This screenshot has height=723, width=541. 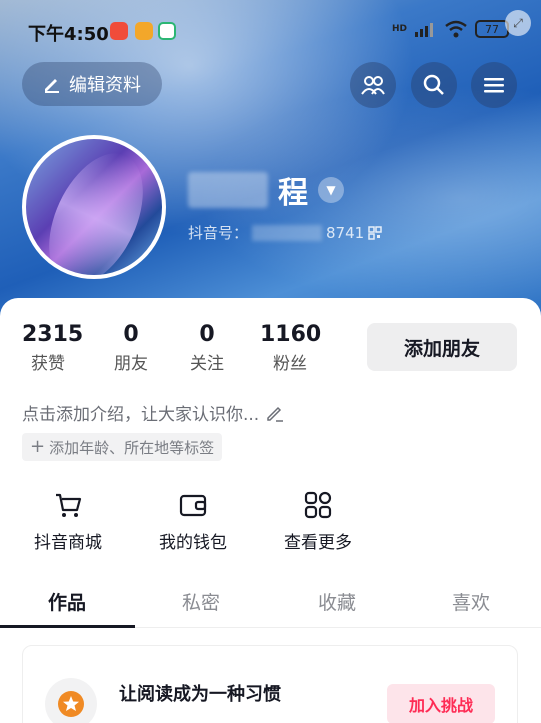 What do you see at coordinates (270, 605) in the screenshot?
I see `content-tabs: 作品 私密 收藏 喜欢` at bounding box center [270, 605].